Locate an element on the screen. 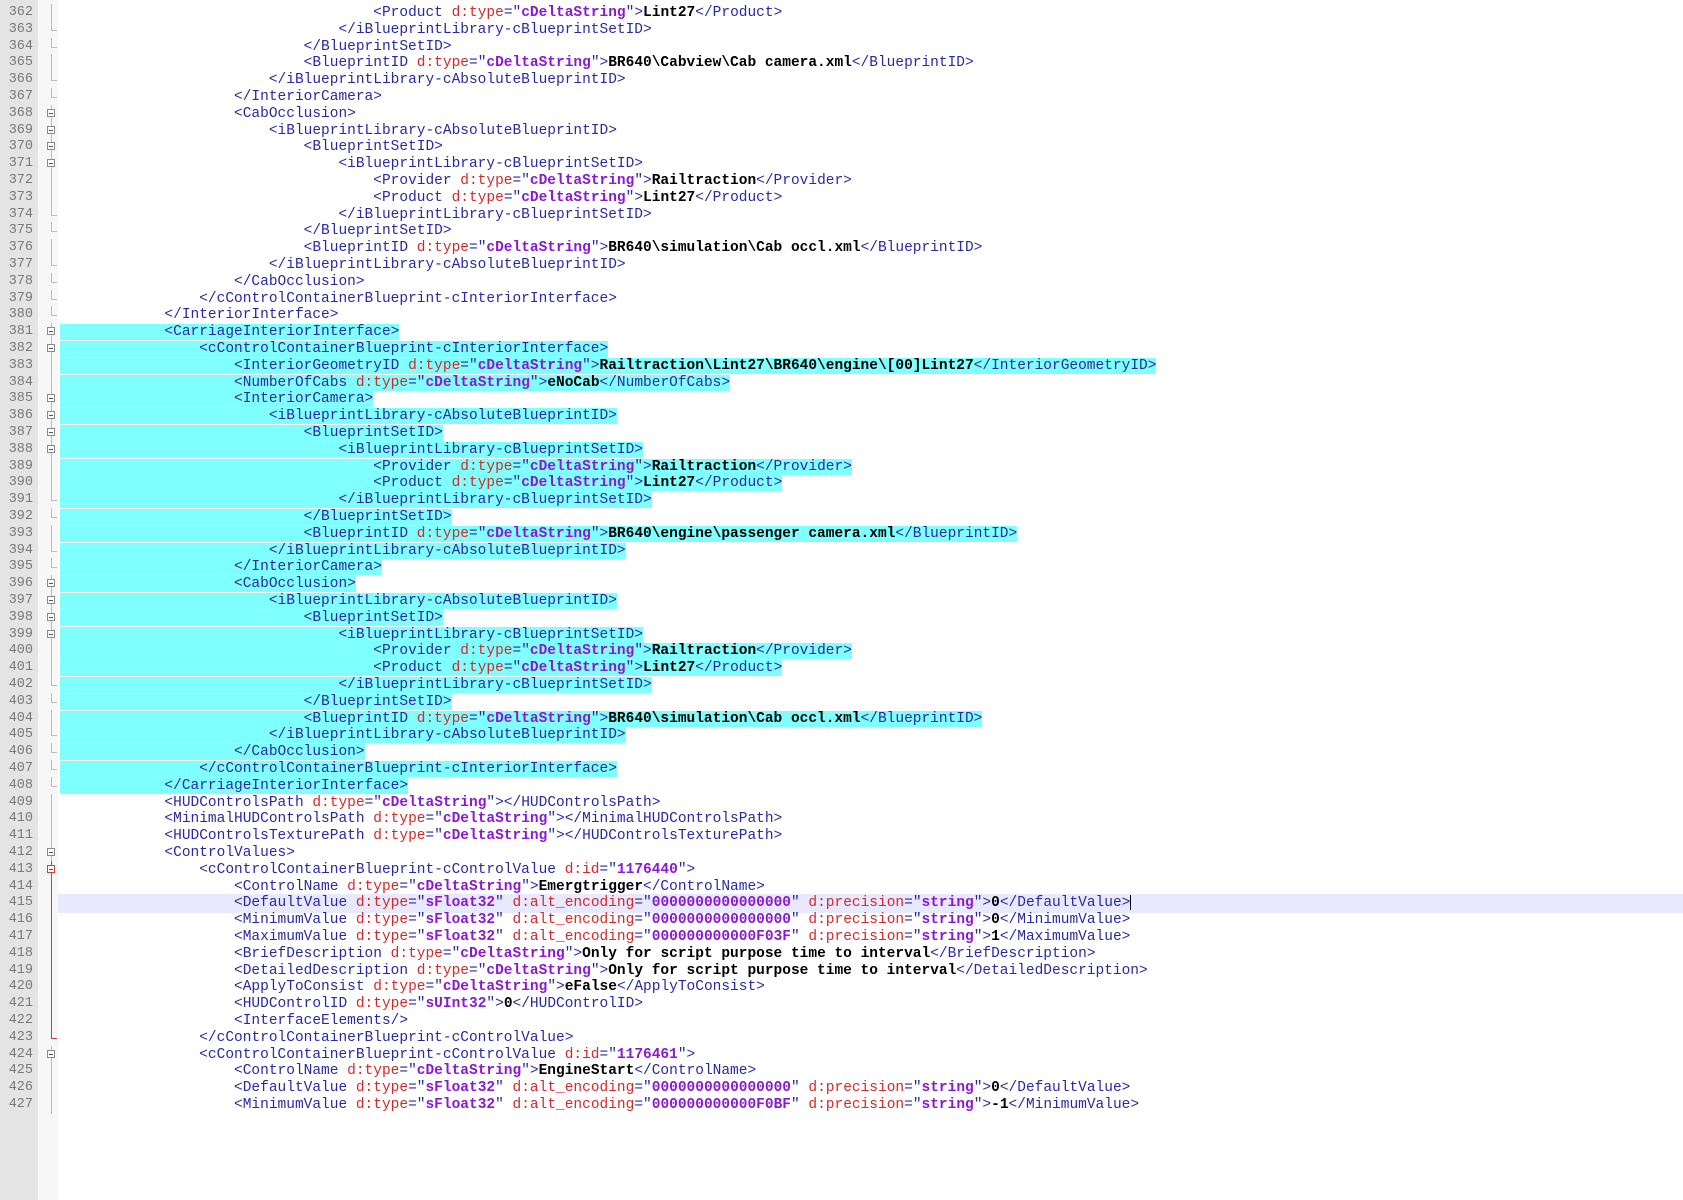 The height and width of the screenshot is (1200, 1683). code-text: <InteriorCamera> is located at coordinates (217, 399).